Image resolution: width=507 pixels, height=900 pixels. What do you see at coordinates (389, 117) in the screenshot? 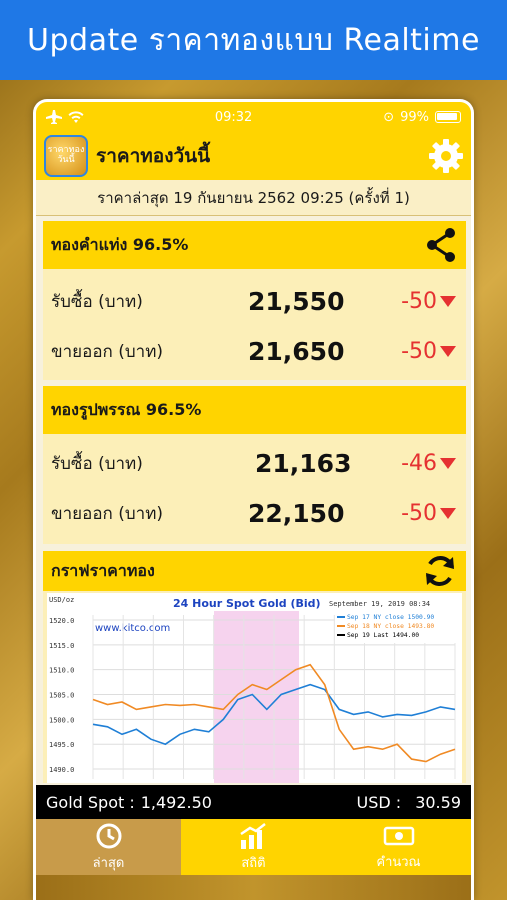
I see `rotation-lock-icon: ⊙` at bounding box center [389, 117].